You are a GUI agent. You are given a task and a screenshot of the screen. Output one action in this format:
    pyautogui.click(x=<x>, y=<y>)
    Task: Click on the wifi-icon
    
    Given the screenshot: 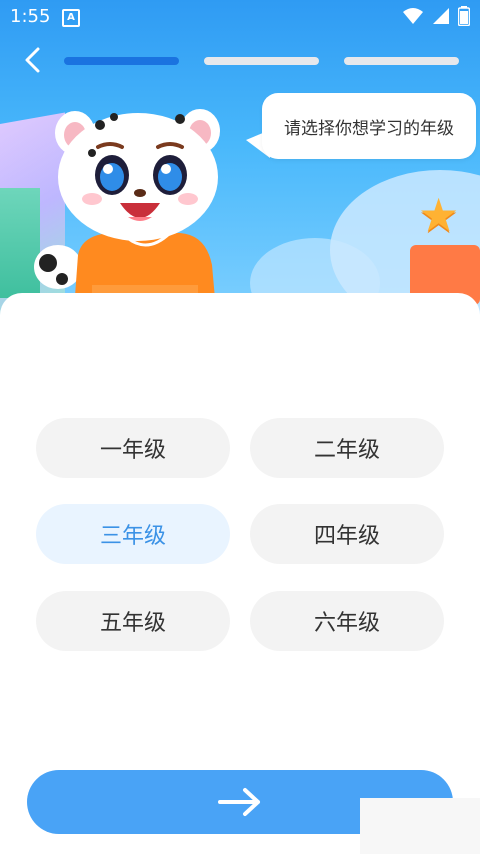 What is the action you would take?
    pyautogui.click(x=413, y=16)
    